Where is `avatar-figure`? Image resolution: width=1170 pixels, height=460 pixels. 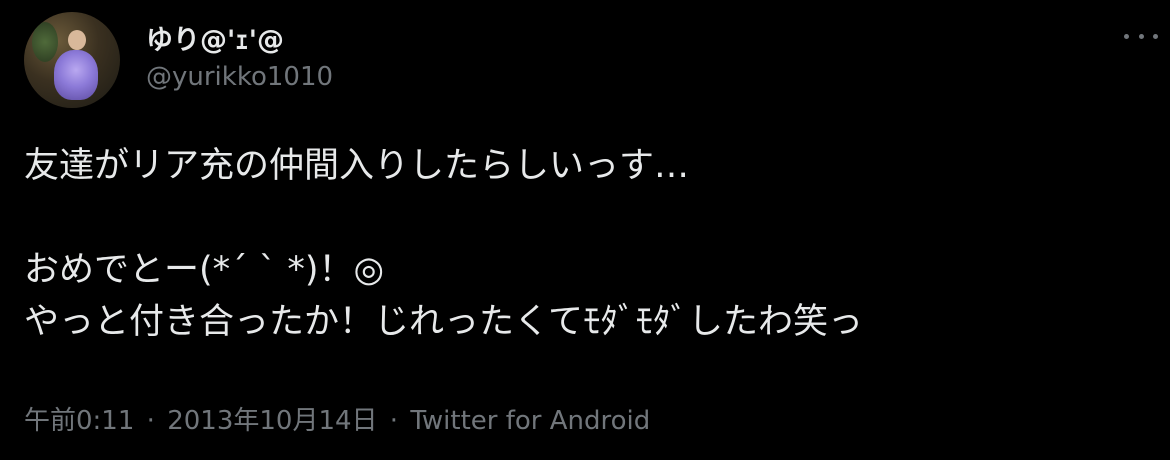
avatar-figure is located at coordinates (76, 75).